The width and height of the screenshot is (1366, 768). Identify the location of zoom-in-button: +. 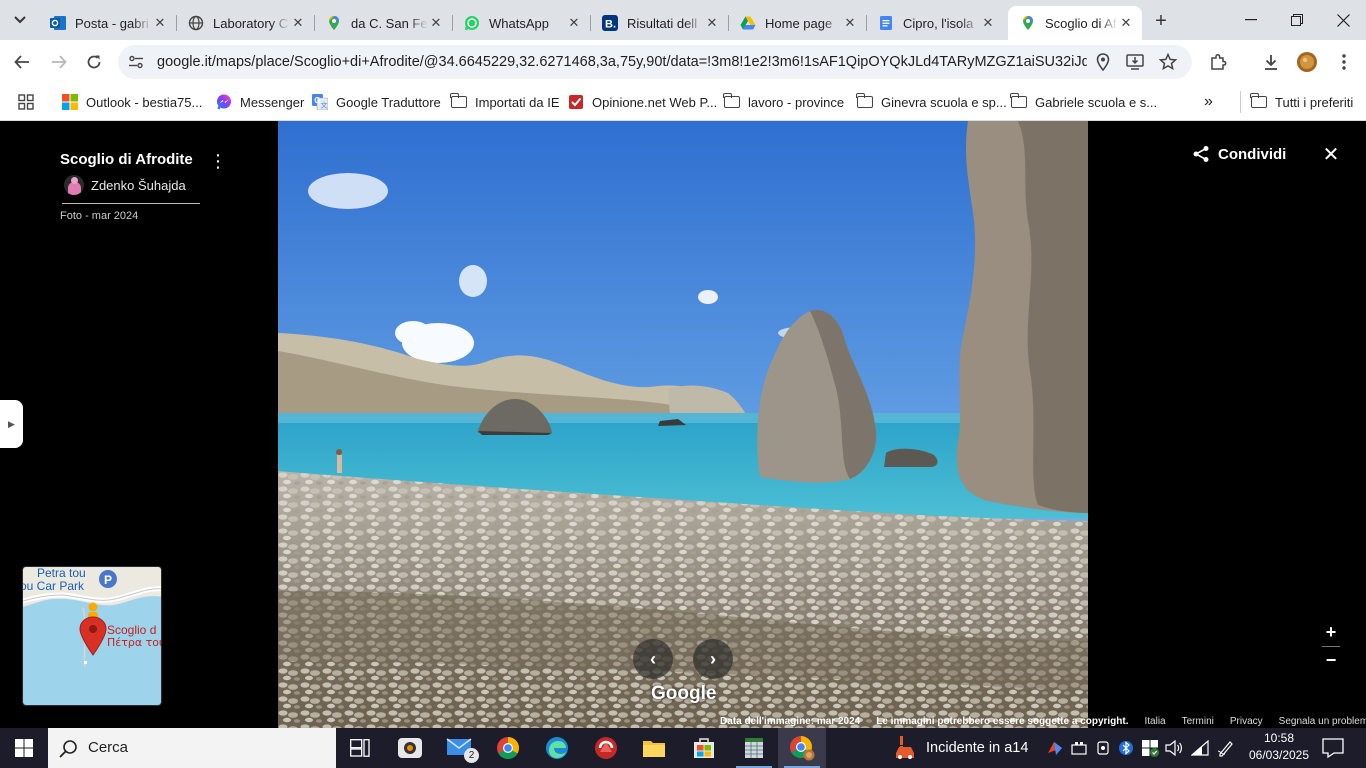
(1331, 632).